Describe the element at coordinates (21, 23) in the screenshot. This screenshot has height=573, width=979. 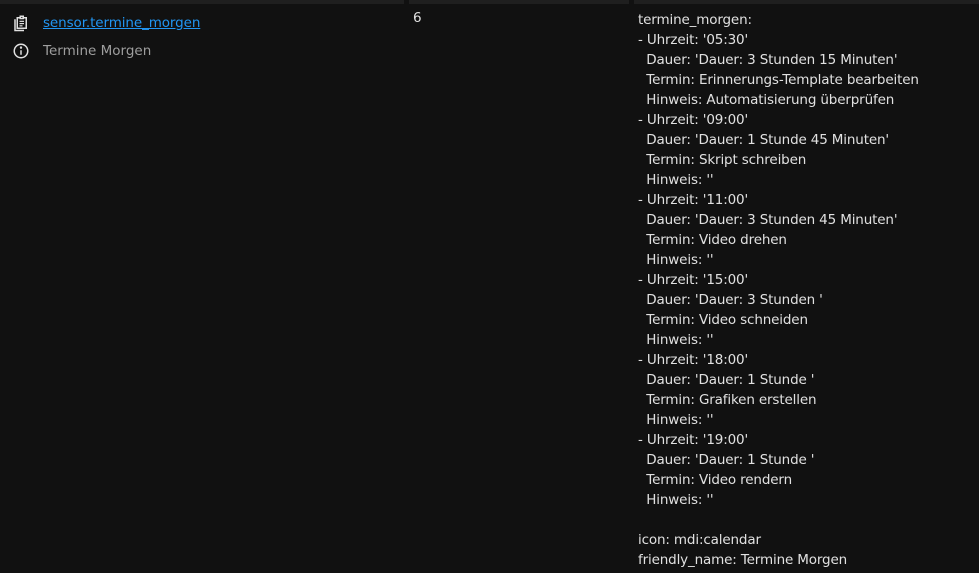
I see `clipboard-list-icon` at that location.